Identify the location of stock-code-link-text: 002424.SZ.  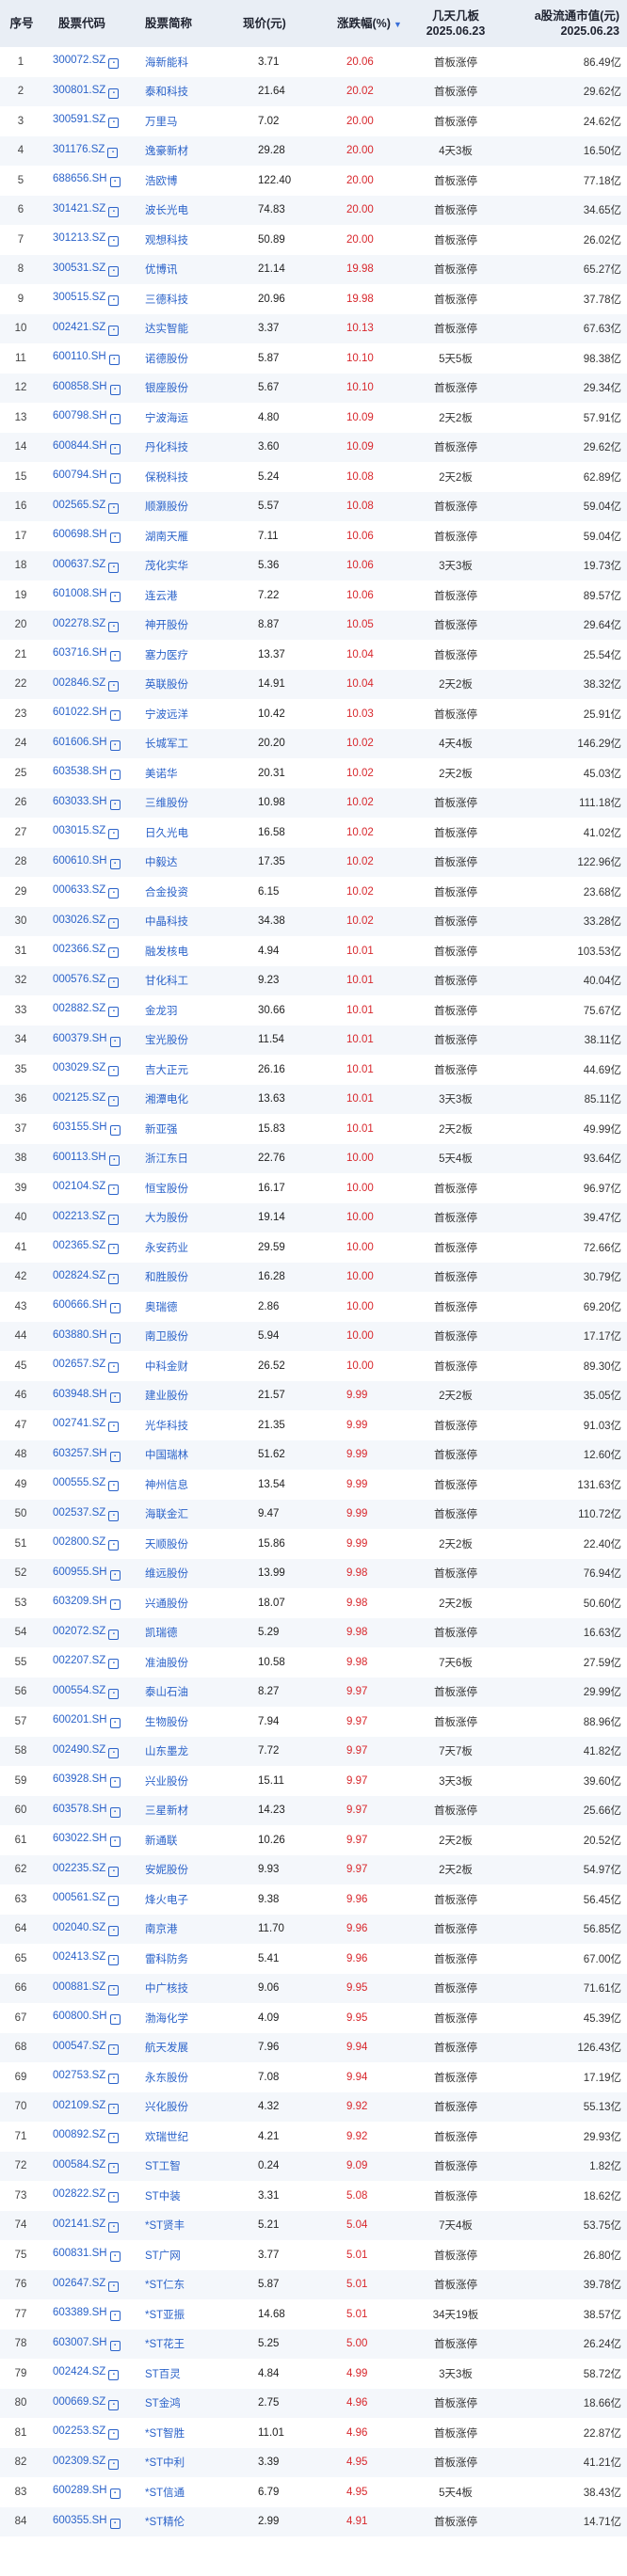
(79, 2371).